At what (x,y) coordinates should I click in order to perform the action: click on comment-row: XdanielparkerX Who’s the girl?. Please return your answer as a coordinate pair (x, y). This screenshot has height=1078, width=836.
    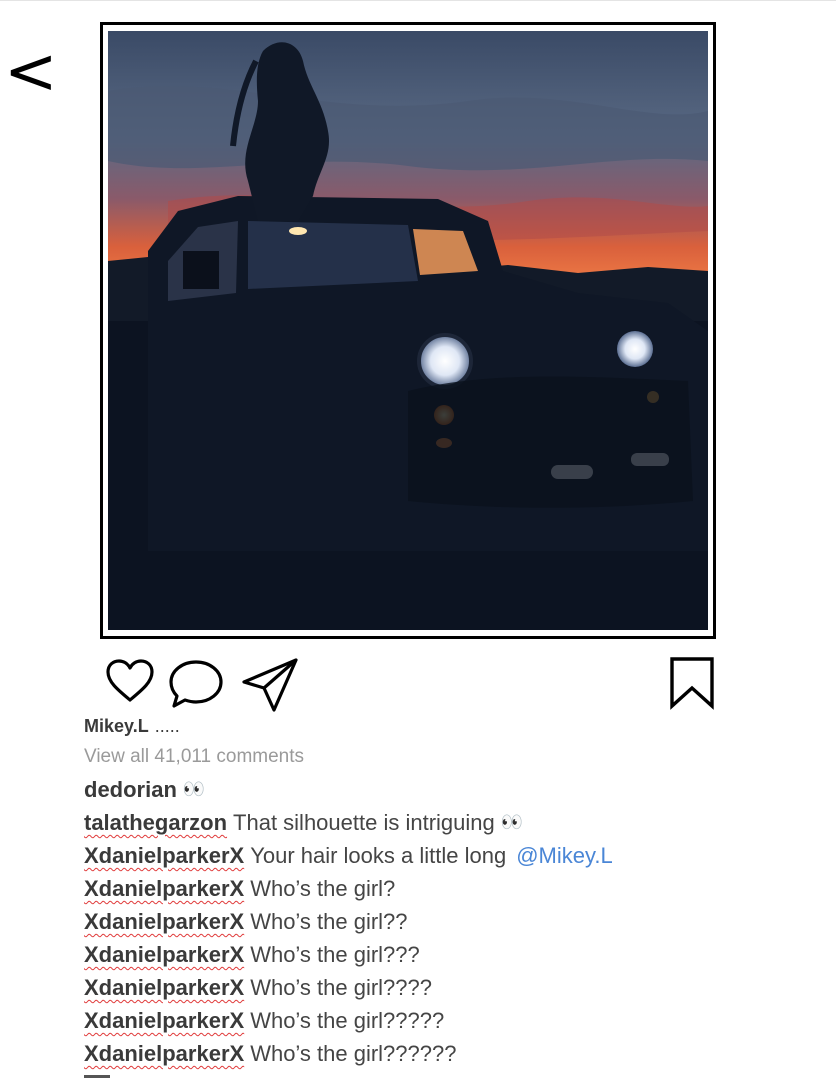
    Looking at the image, I should click on (454, 888).